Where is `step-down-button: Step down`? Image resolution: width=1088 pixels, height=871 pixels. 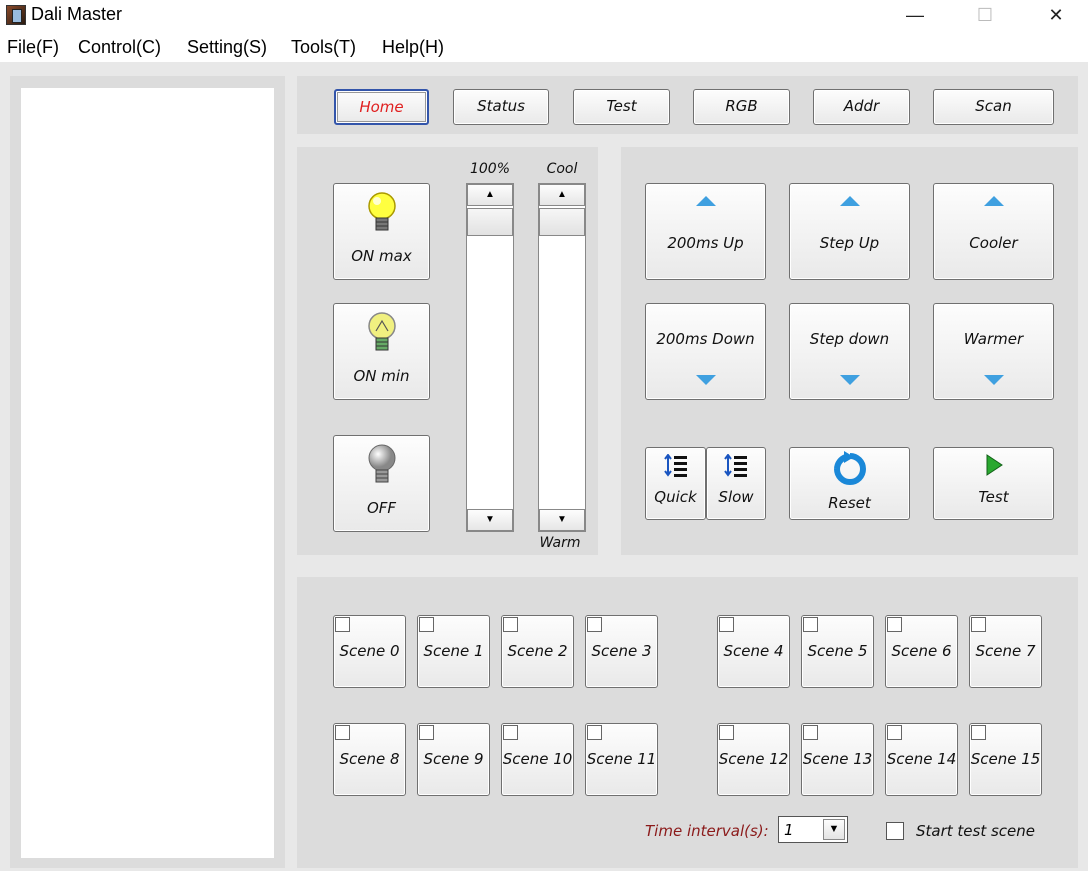 step-down-button: Step down is located at coordinates (849, 351).